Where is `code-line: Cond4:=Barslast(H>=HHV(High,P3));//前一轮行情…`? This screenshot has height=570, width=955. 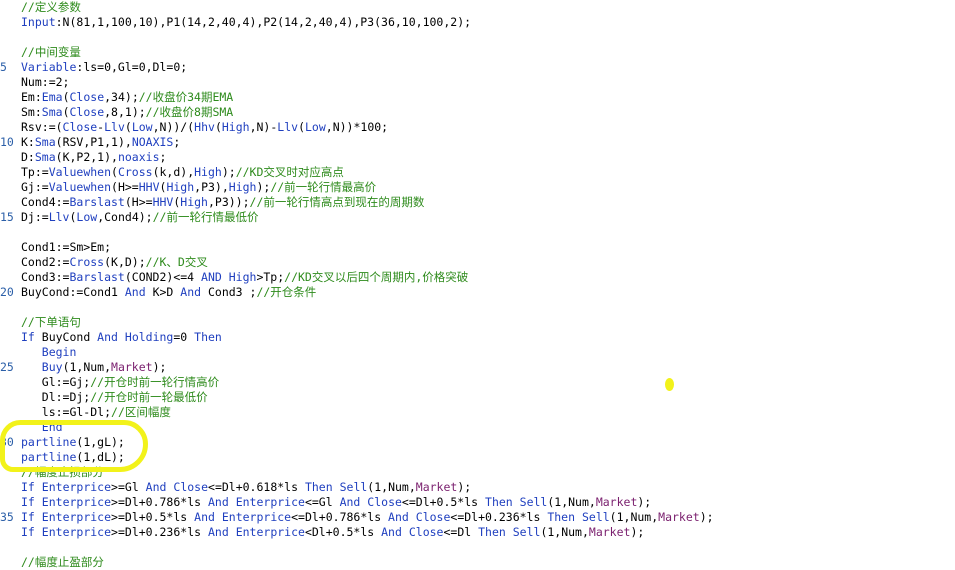
code-line: Cond4:=Barslast(H>=HHV(High,P3));//前一轮行情… is located at coordinates (477, 202).